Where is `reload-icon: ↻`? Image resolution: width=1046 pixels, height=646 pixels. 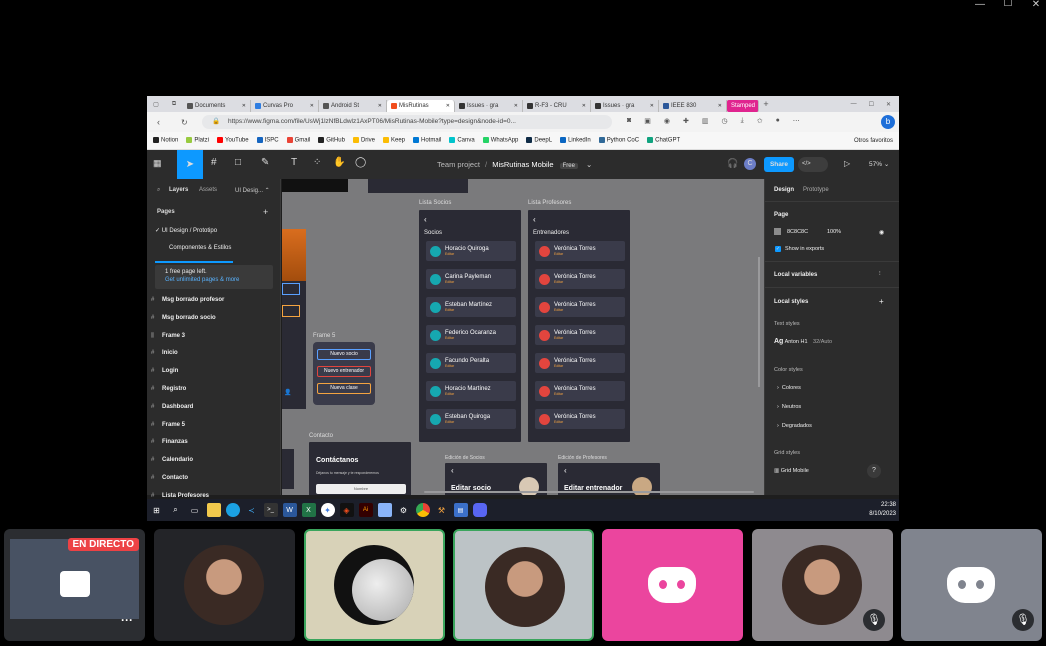
reload-icon: ↻ is located at coordinates (184, 122).